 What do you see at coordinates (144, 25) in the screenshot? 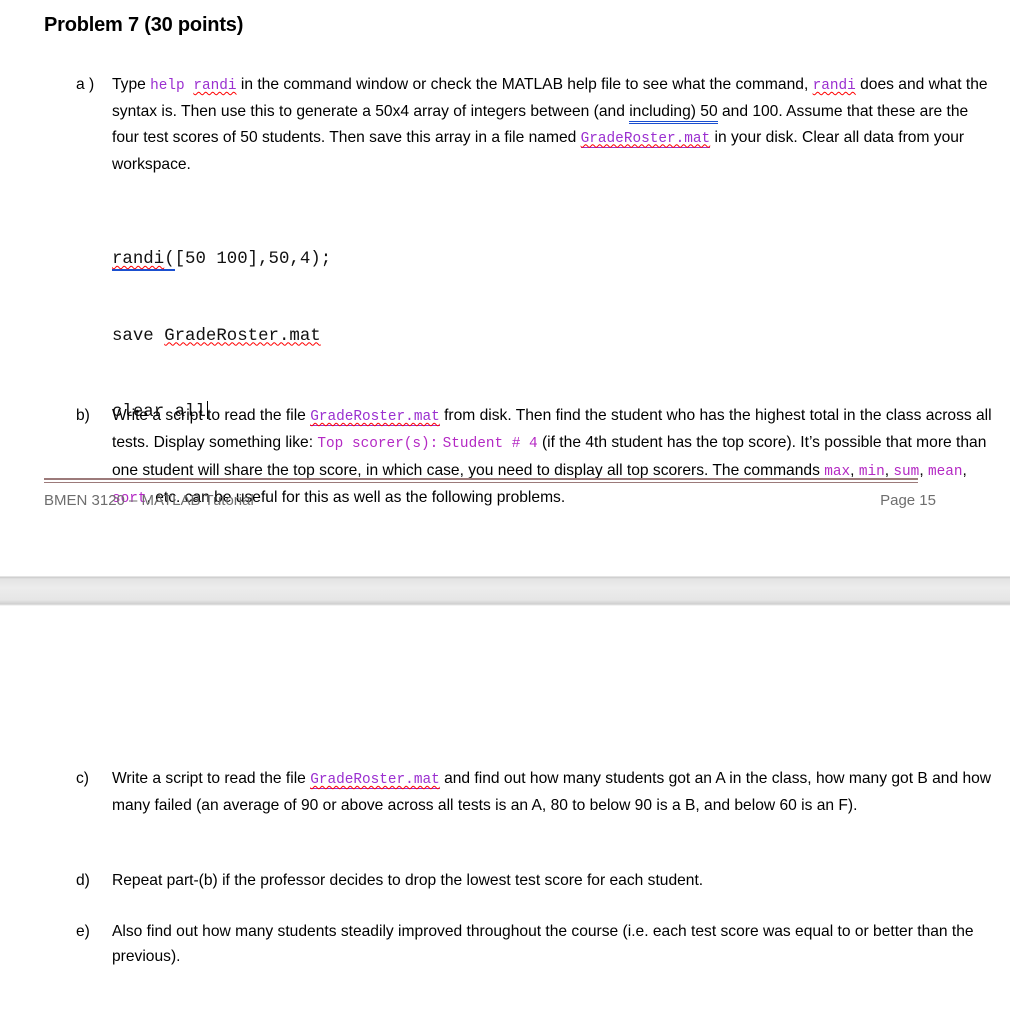
I see `page-title: Problem 7 (30 points)` at bounding box center [144, 25].